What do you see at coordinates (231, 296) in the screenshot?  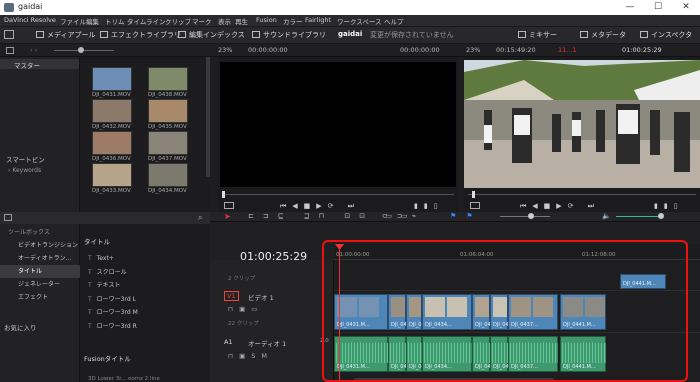 I see `v1-track-tag: V1` at bounding box center [231, 296].